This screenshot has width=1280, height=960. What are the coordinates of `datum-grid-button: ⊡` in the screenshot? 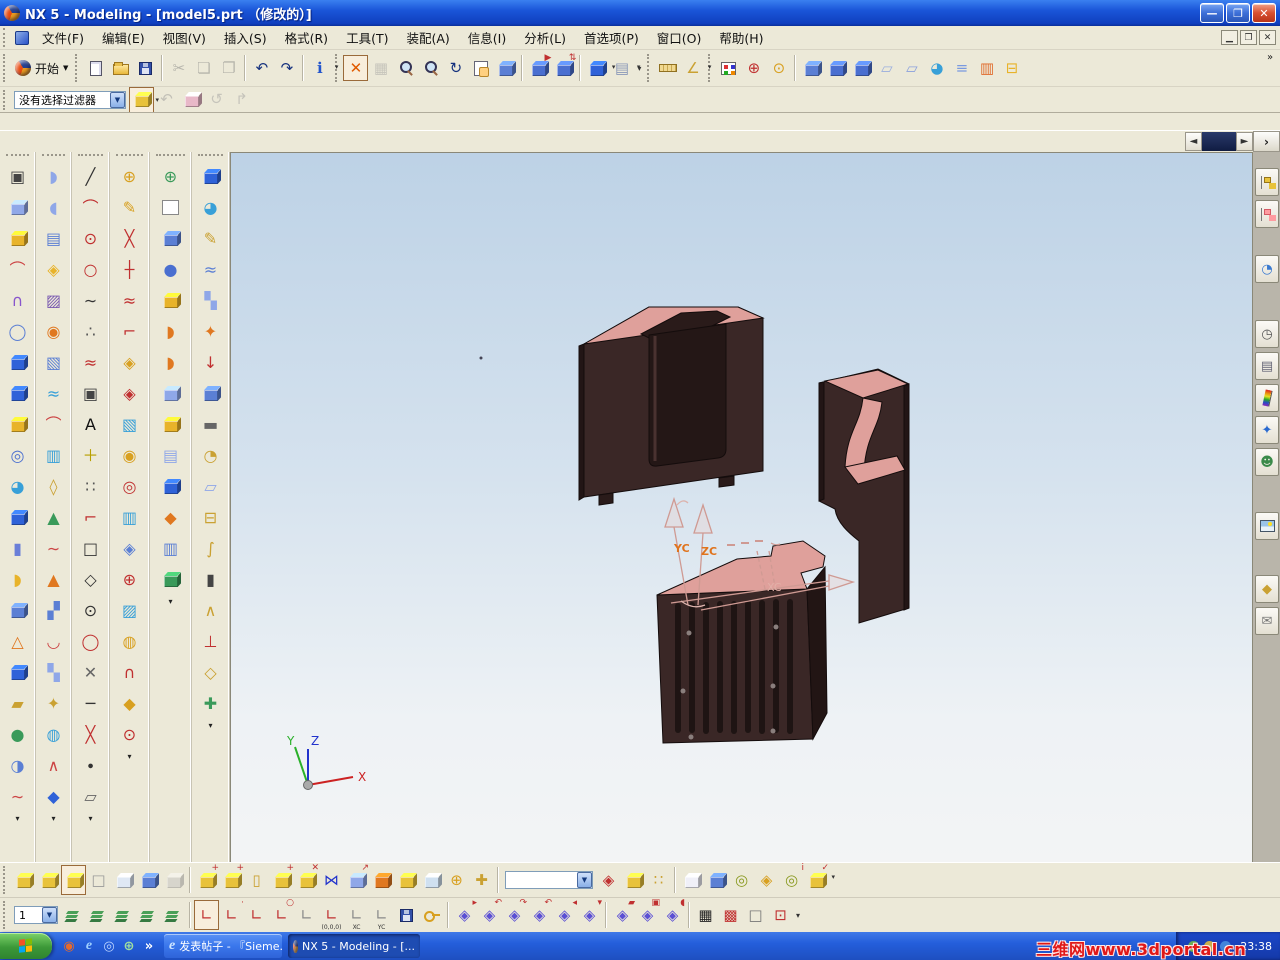 It's located at (780, 915).